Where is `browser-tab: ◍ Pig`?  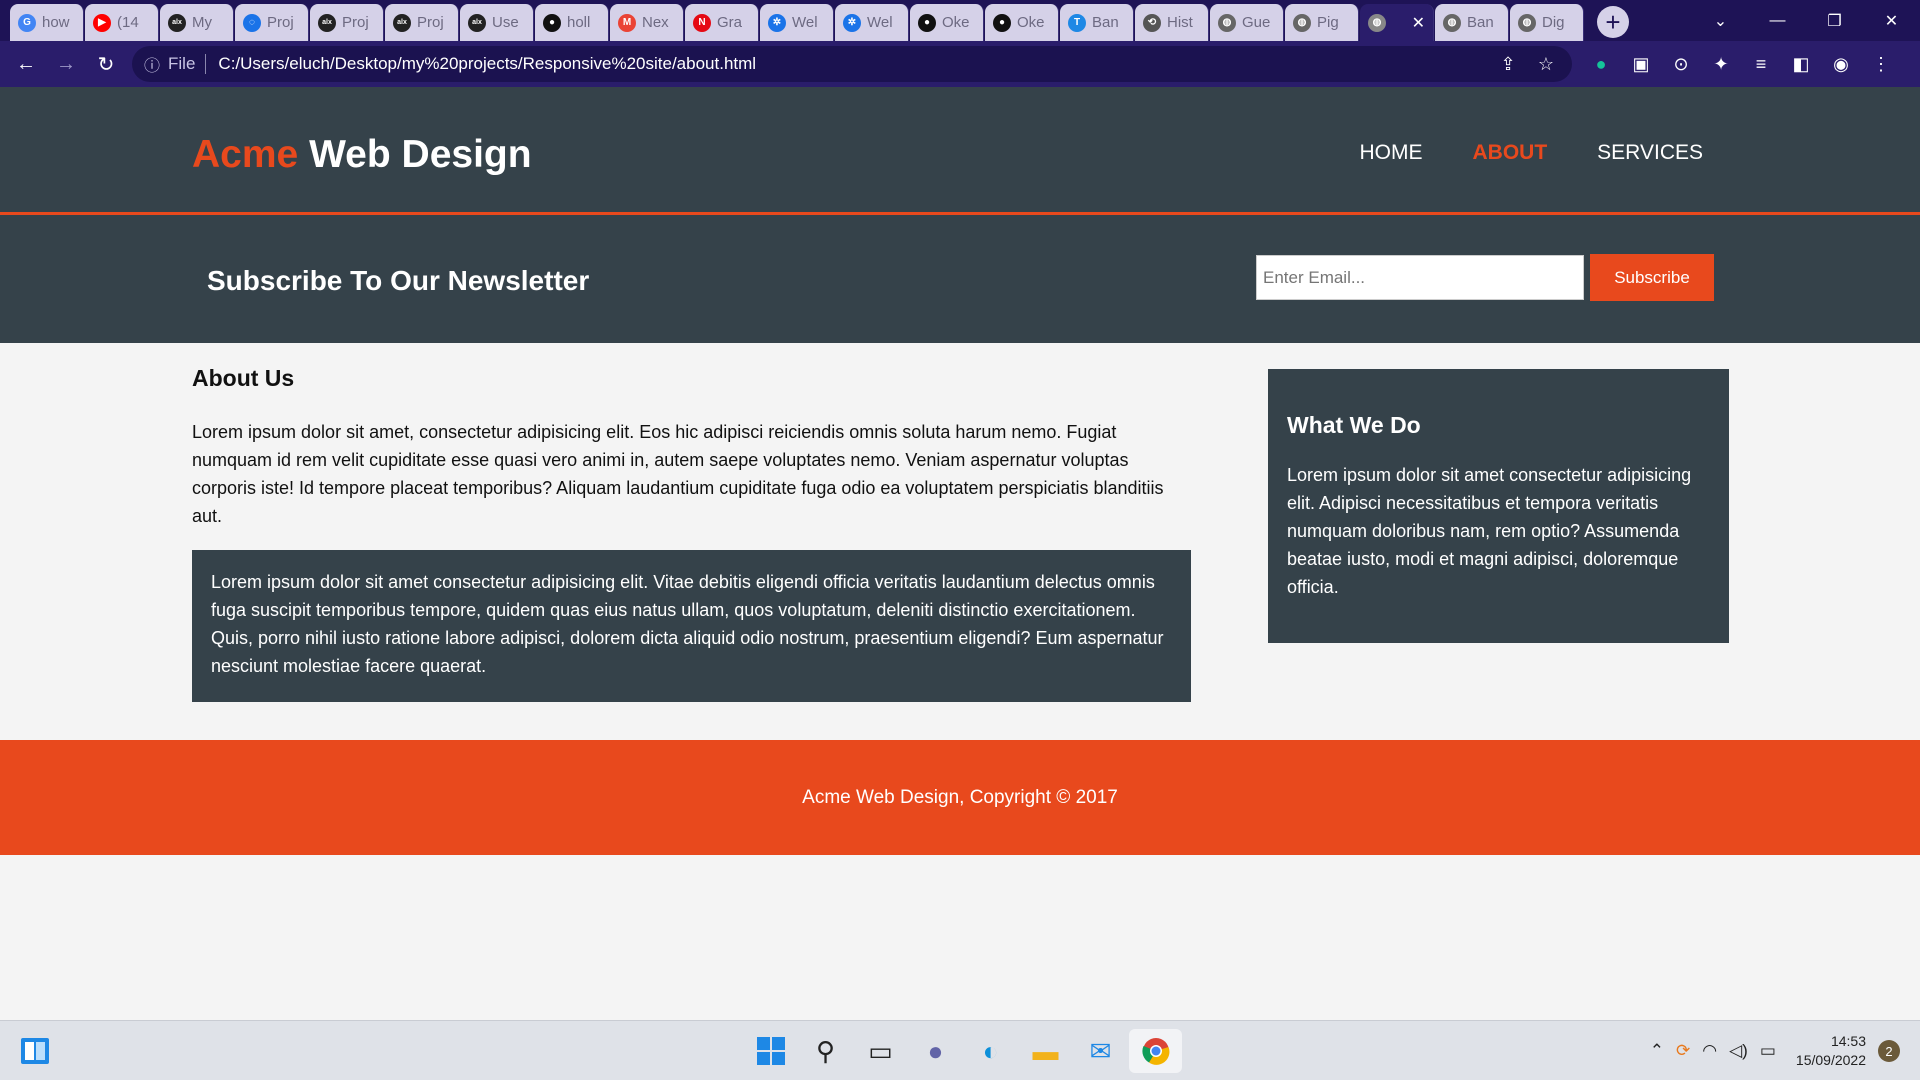
browser-tab: ◍ Pig is located at coordinates (1322, 22).